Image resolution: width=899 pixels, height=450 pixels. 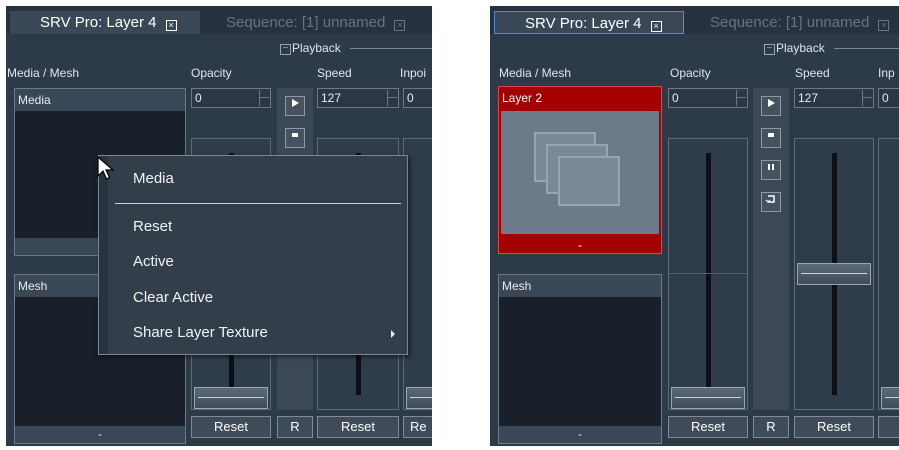 I want to click on pause-icon, so click(x=771, y=170).